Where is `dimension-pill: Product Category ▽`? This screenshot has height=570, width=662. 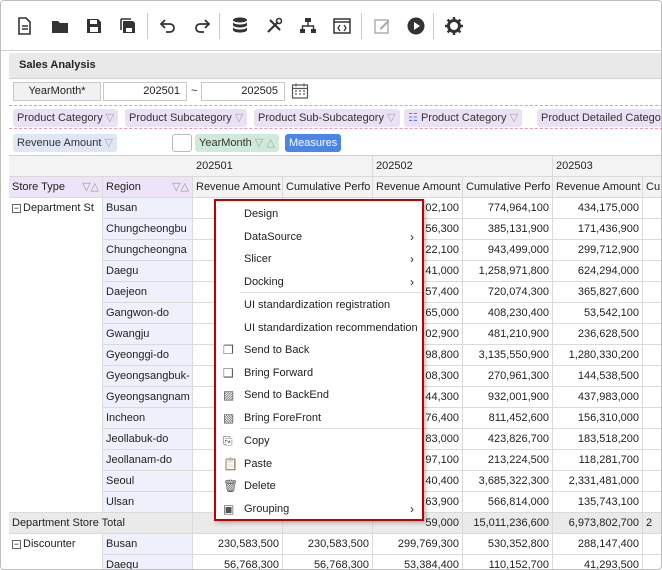 dimension-pill: Product Category ▽ is located at coordinates (66, 118).